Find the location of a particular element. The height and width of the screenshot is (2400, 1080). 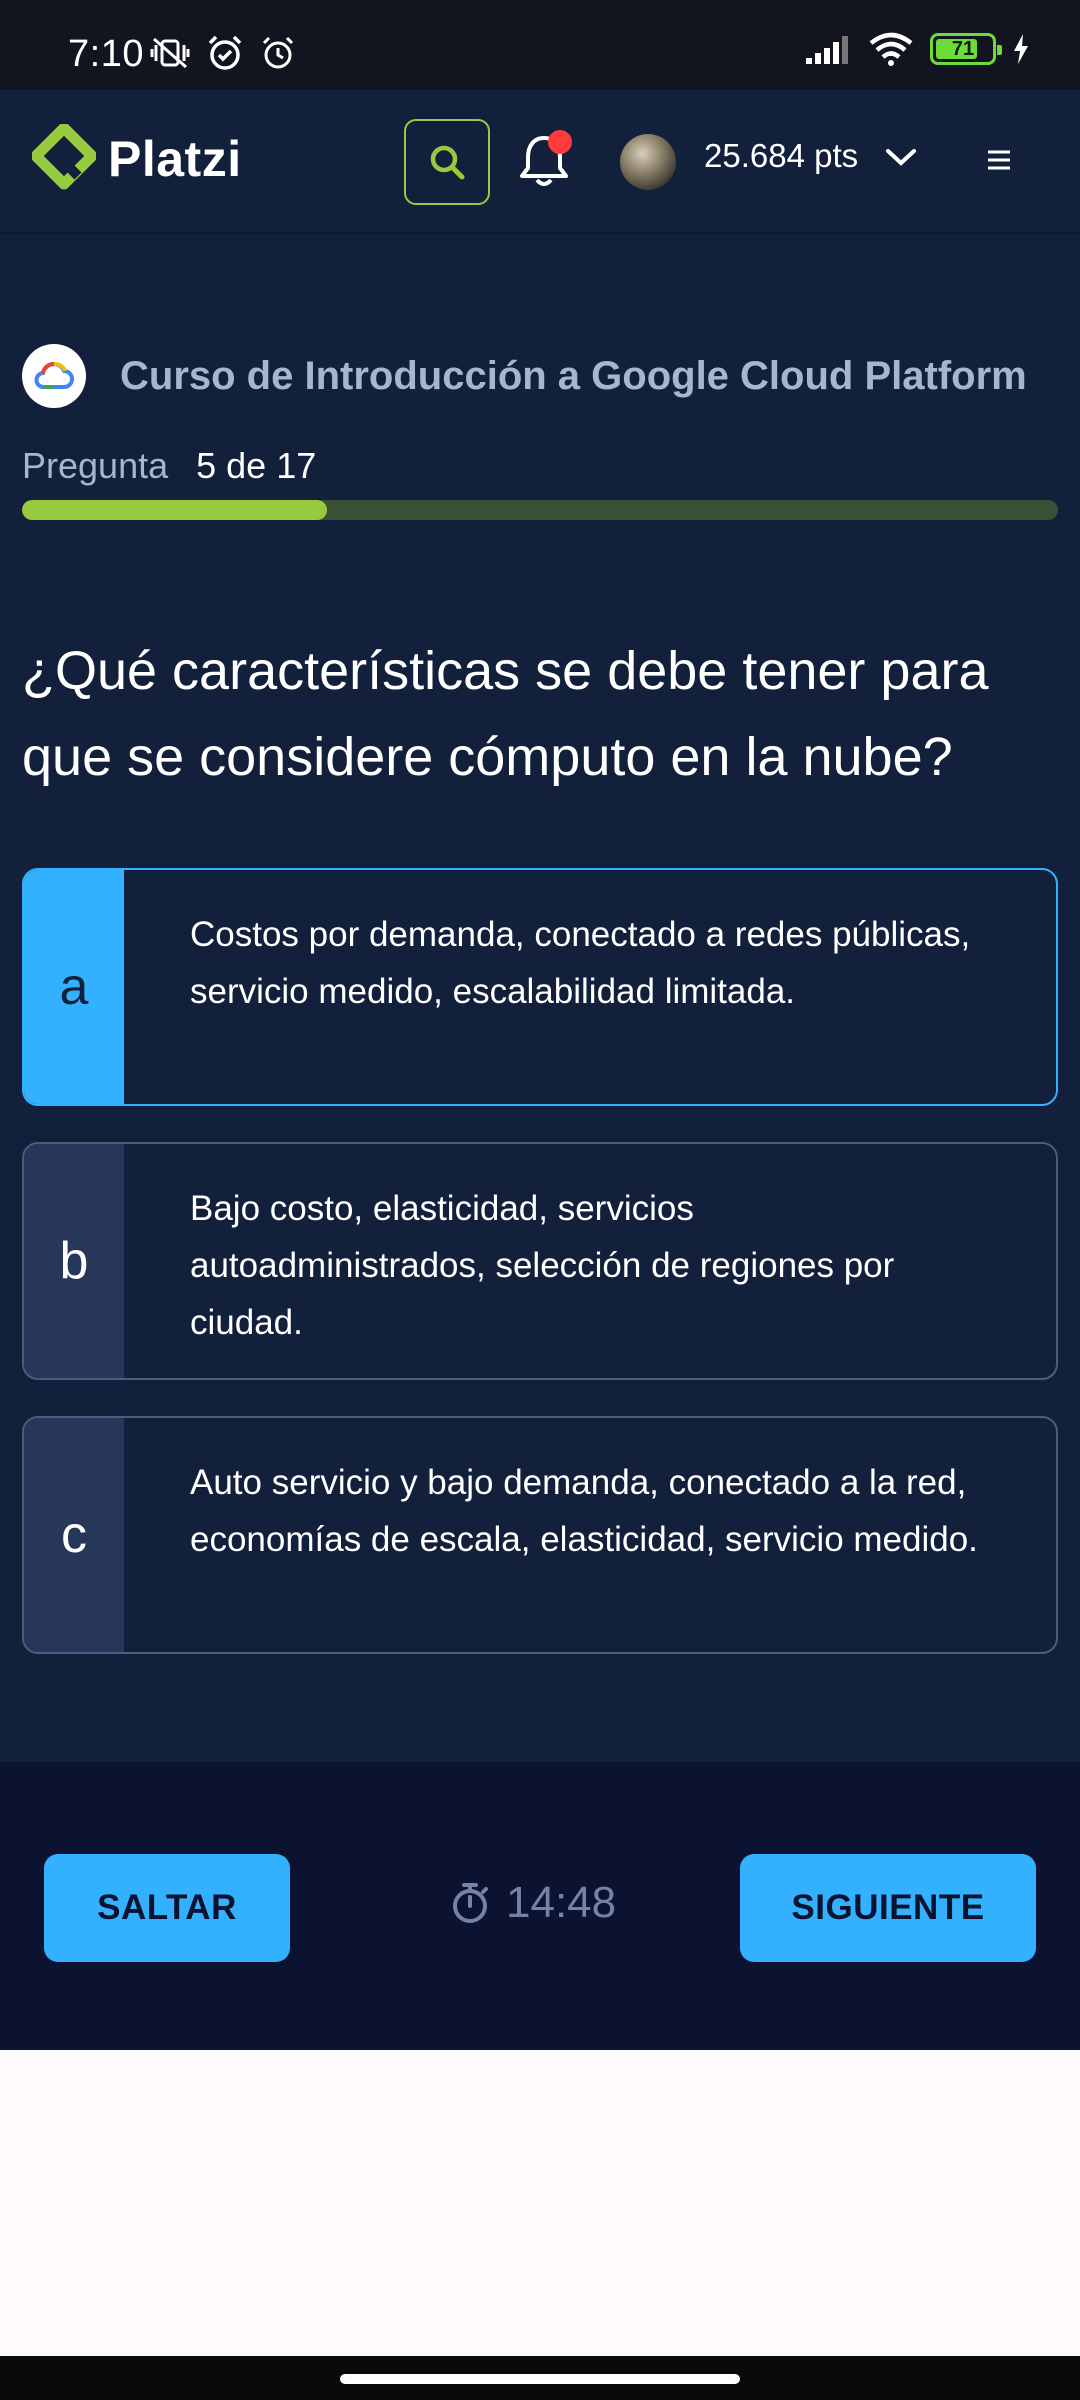

skip-button: SALTAR is located at coordinates (167, 1908).